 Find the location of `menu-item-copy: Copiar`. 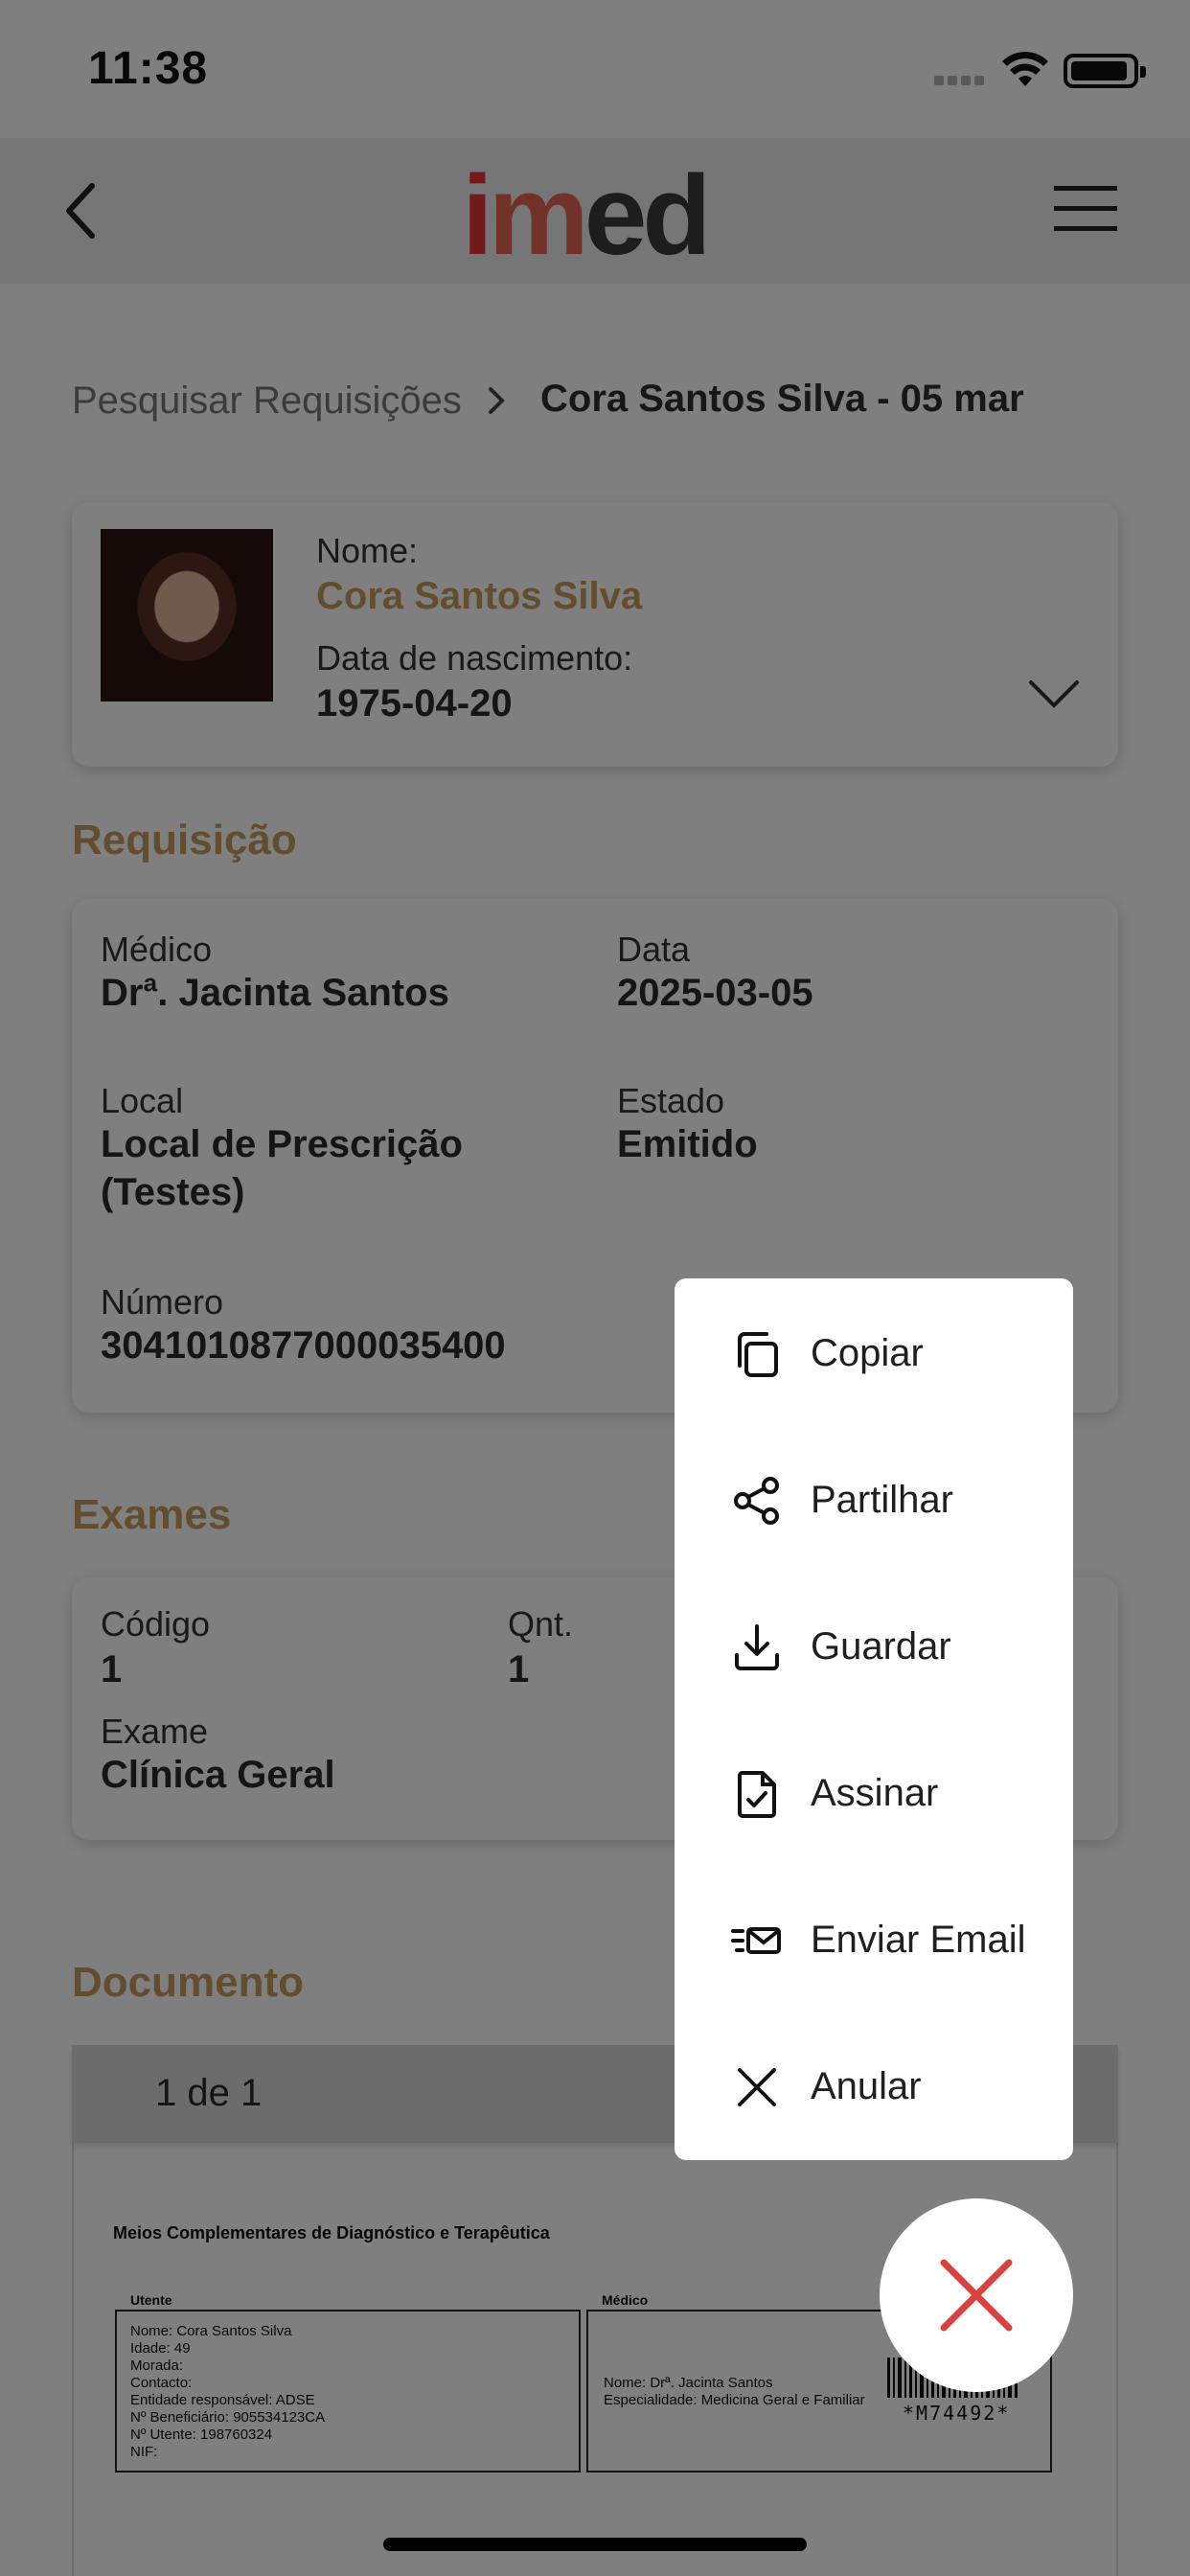

menu-item-copy: Copiar is located at coordinates (874, 1353).